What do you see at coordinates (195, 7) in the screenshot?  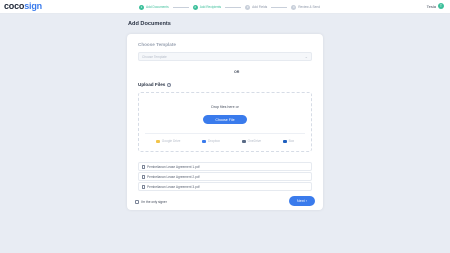 I see `step-number: 2` at bounding box center [195, 7].